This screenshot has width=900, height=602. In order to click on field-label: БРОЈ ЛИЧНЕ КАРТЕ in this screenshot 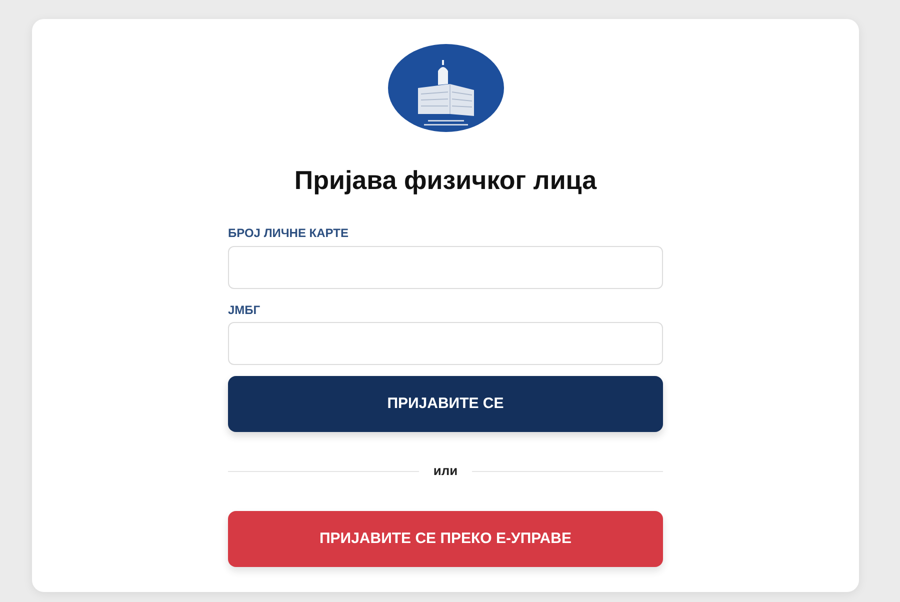, I will do `click(289, 233)`.